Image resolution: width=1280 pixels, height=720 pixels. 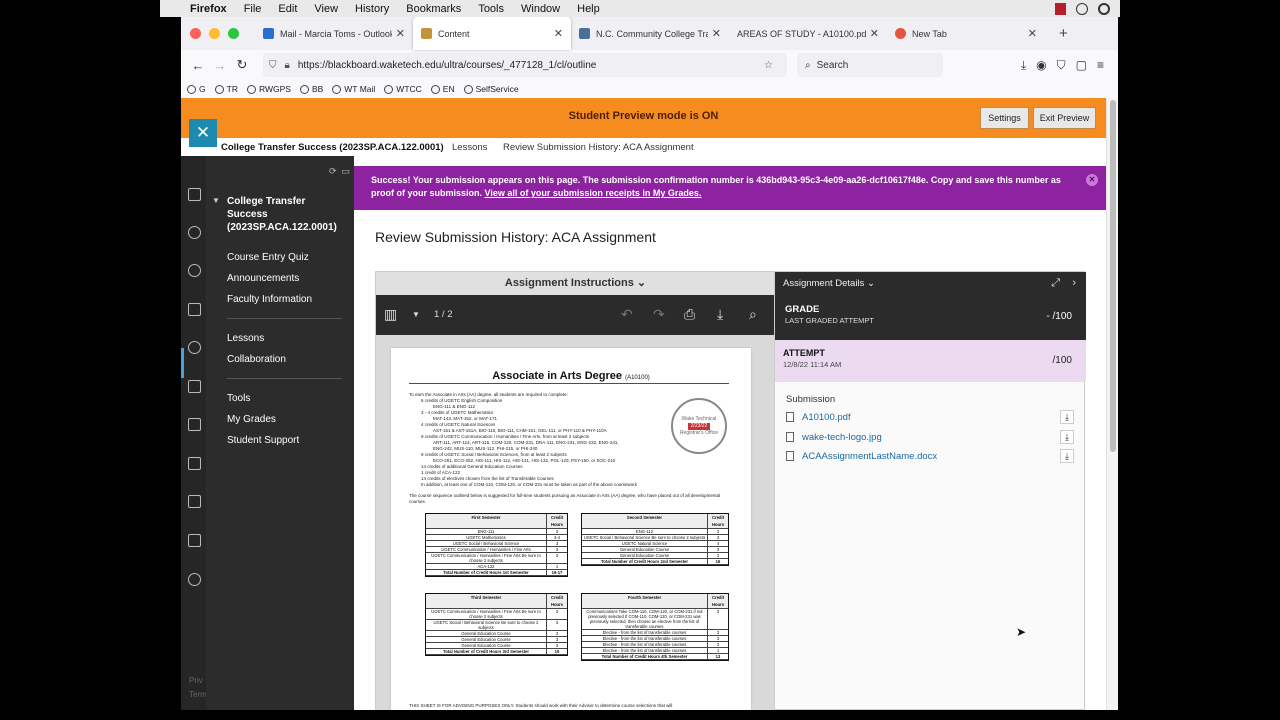 I want to click on file-link: A10100.pdf, so click(x=931, y=417).